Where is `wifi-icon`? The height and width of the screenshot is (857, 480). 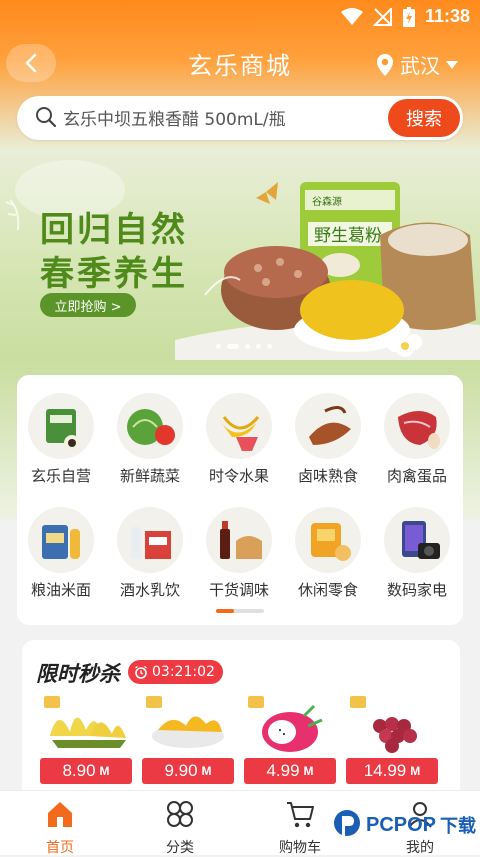 wifi-icon is located at coordinates (351, 16).